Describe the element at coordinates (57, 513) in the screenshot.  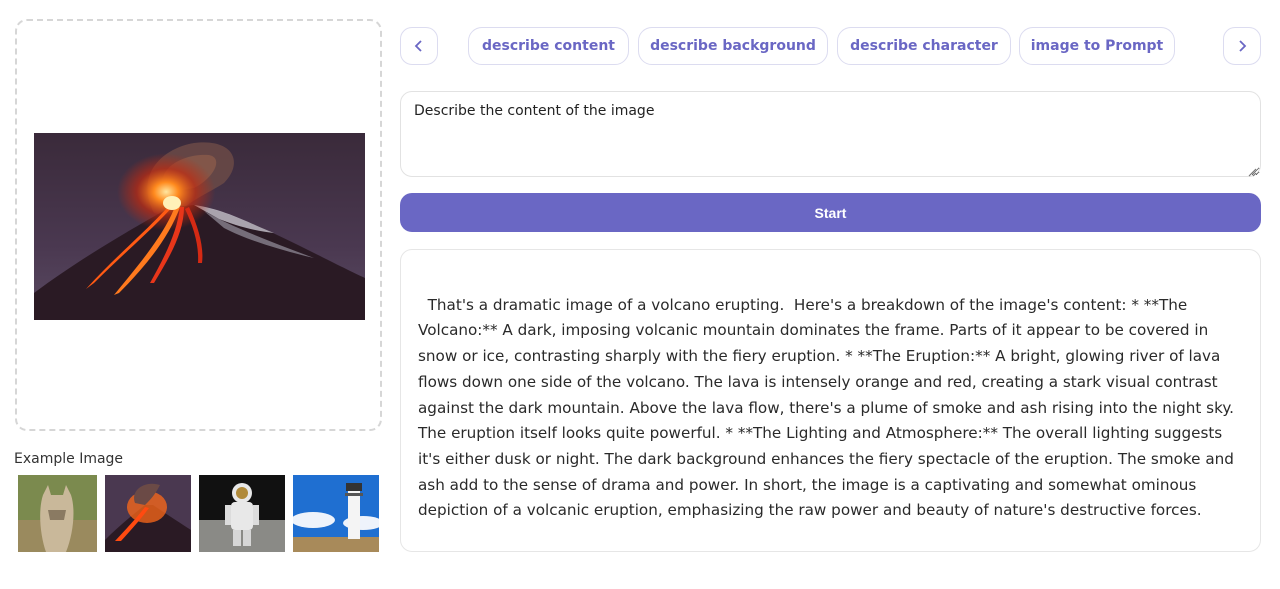
I see `example-thumb-lynx` at that location.